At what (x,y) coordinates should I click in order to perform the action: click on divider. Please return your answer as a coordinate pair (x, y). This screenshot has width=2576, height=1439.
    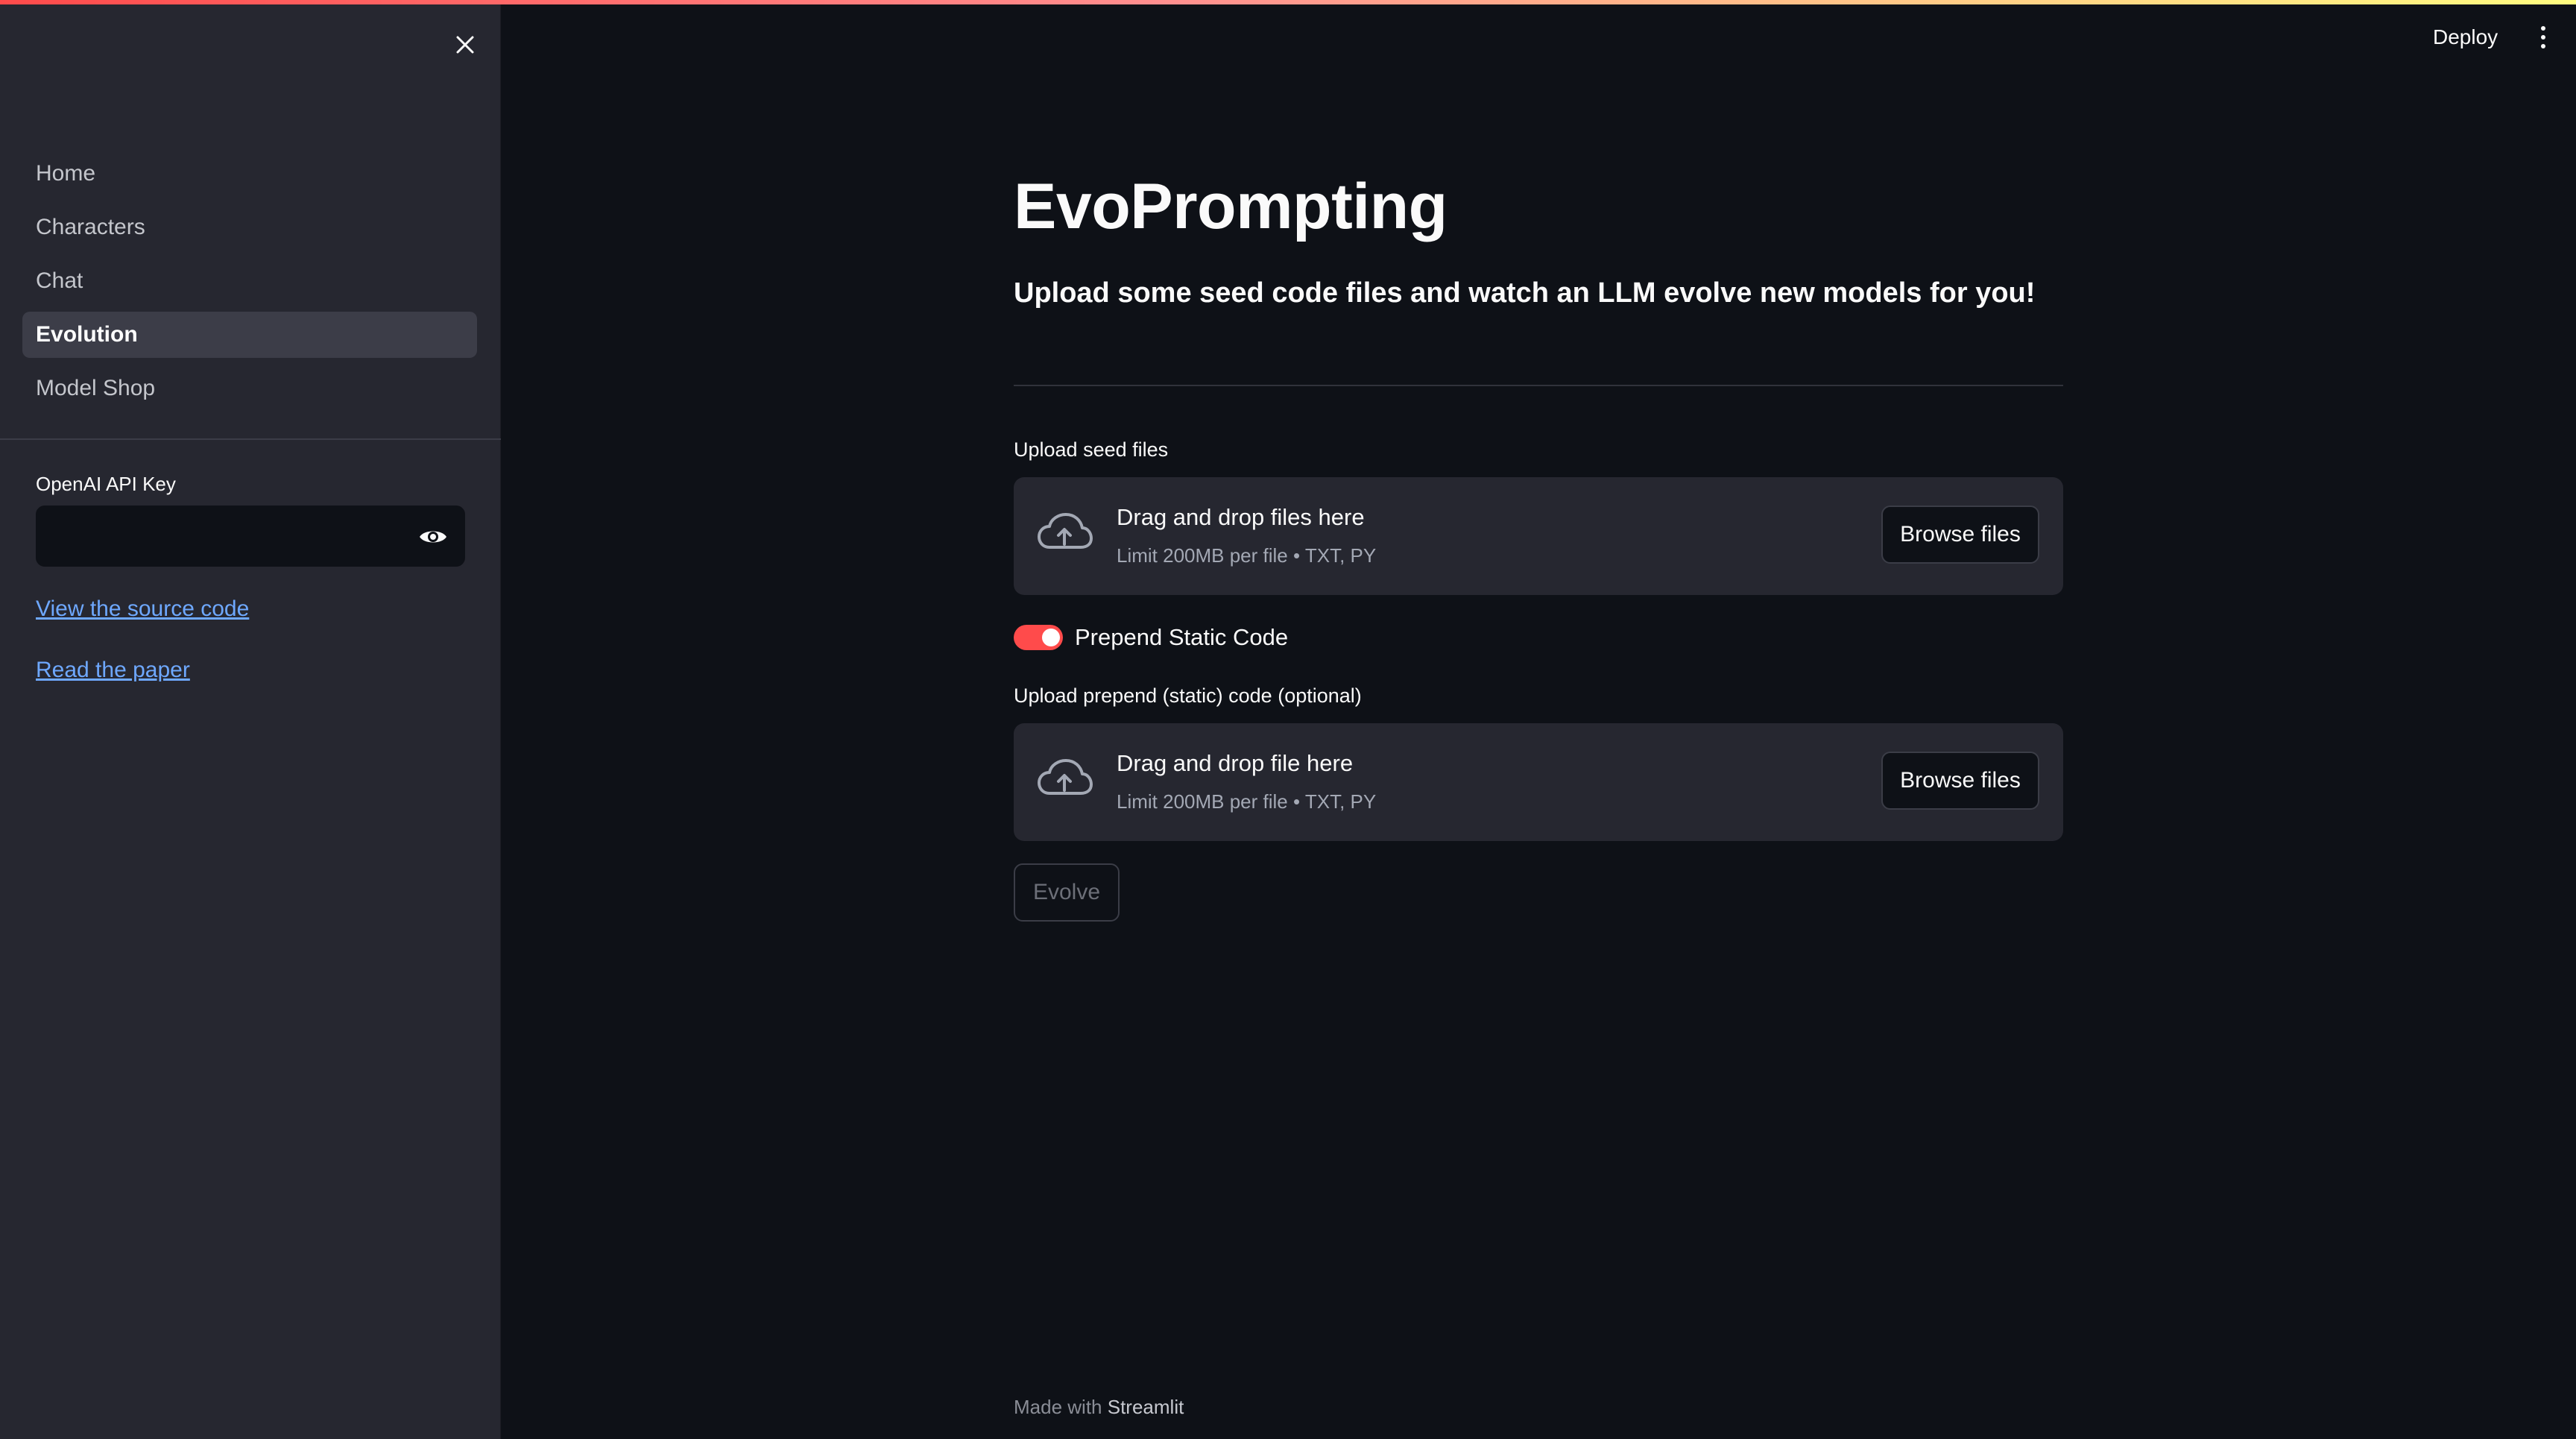
    Looking at the image, I should click on (1538, 385).